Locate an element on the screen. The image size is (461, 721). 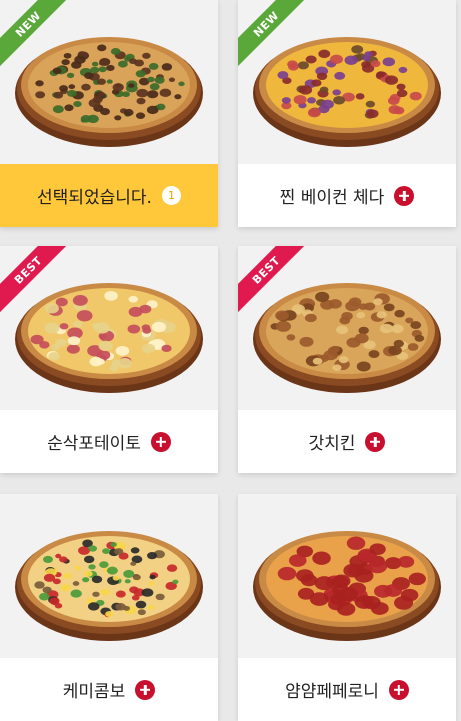
menu-card-5: 케미콤보 is located at coordinates (109, 607).